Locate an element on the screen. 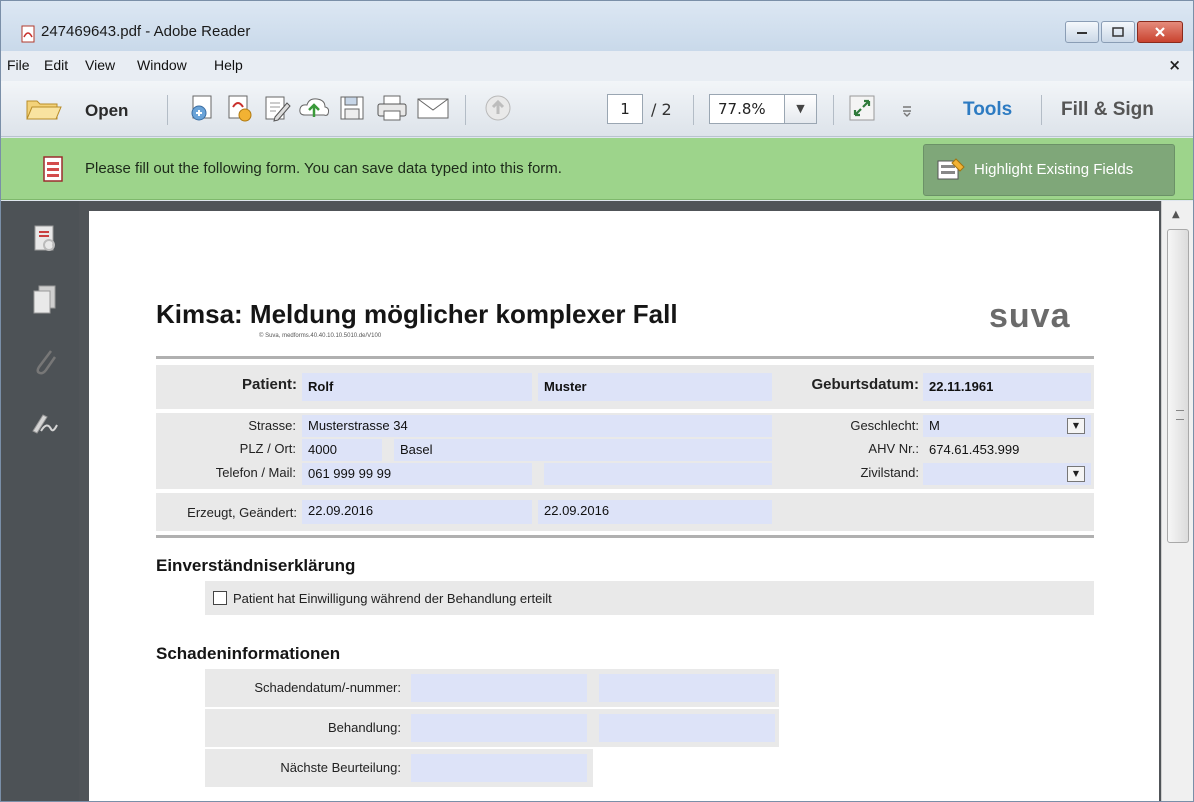 The image size is (1194, 802). window-title: 247469643.pdf - Adobe Reader is located at coordinates (146, 31).